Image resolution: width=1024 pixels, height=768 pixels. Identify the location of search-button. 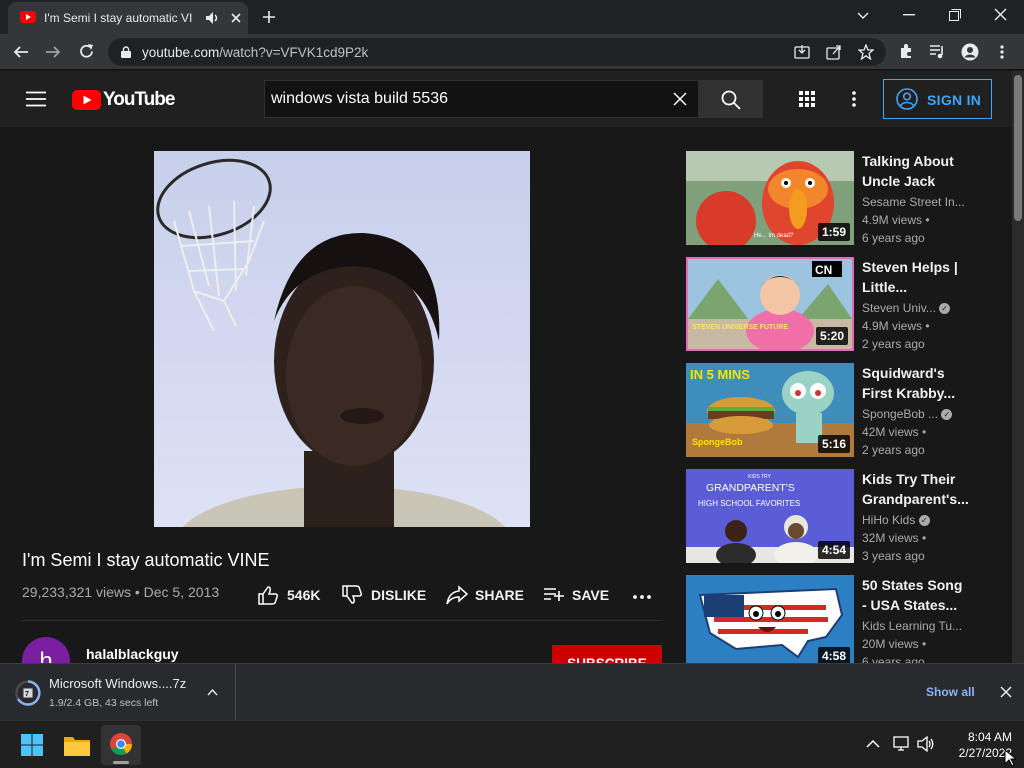
(731, 99).